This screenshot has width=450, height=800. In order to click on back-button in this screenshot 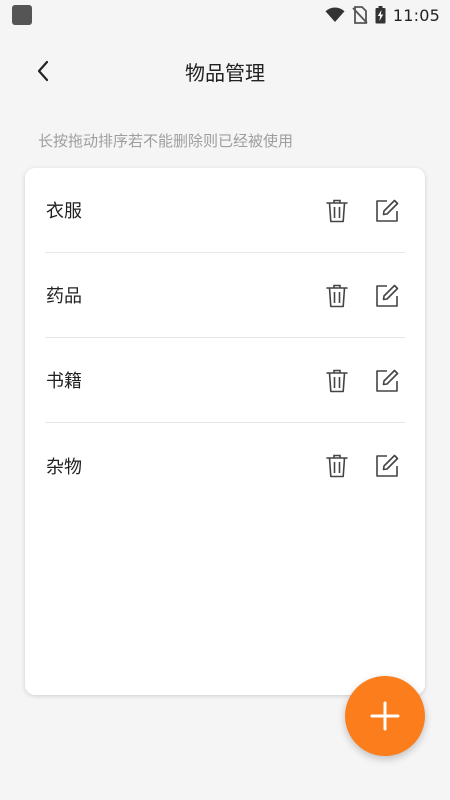, I will do `click(43, 71)`.